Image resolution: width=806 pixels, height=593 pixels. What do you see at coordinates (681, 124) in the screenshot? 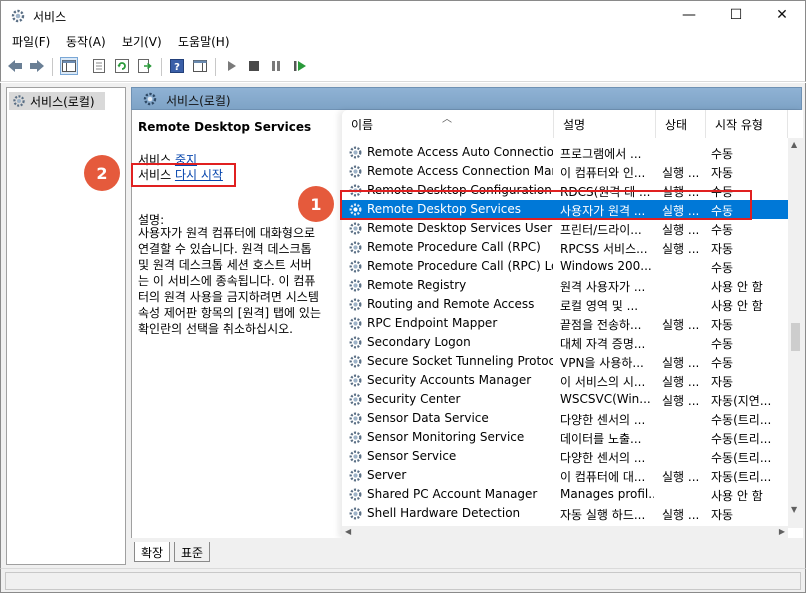
I see `column-header-status: 상태` at bounding box center [681, 124].